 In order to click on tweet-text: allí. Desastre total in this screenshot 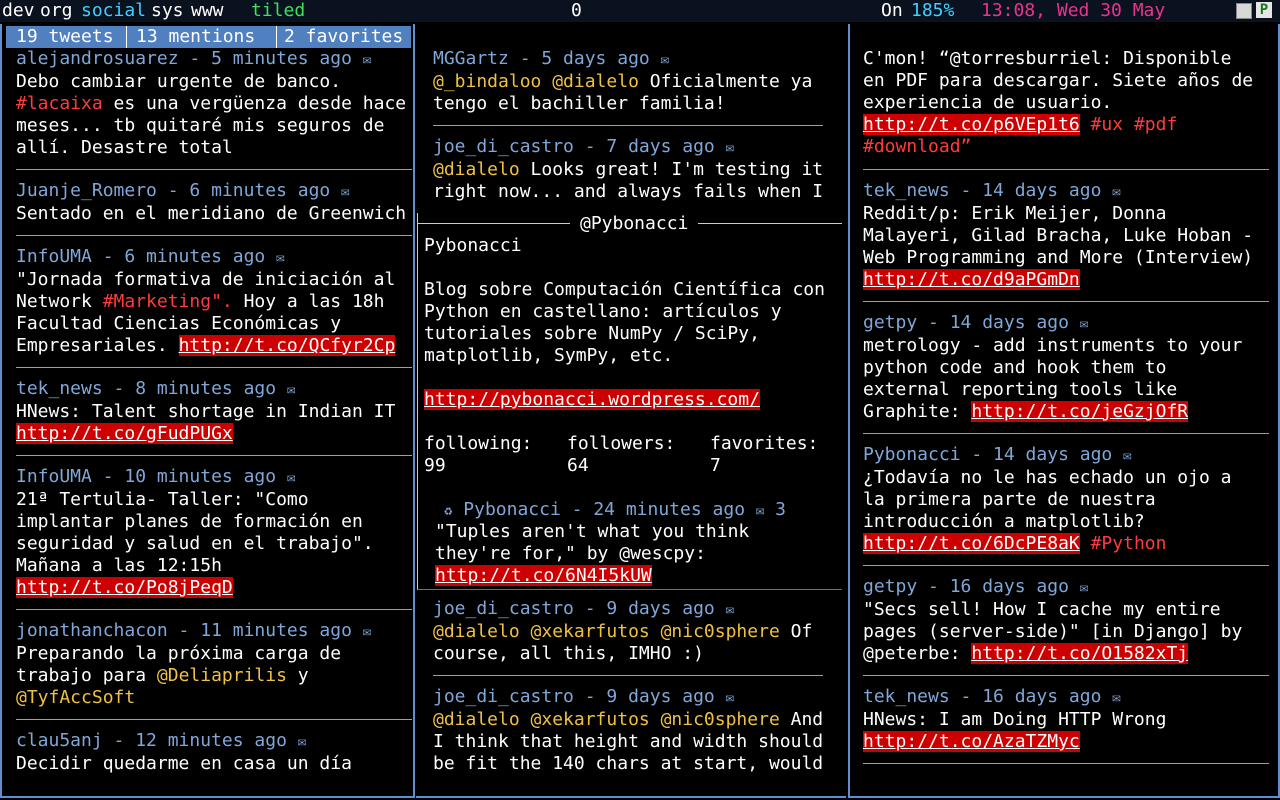, I will do `click(124, 147)`.